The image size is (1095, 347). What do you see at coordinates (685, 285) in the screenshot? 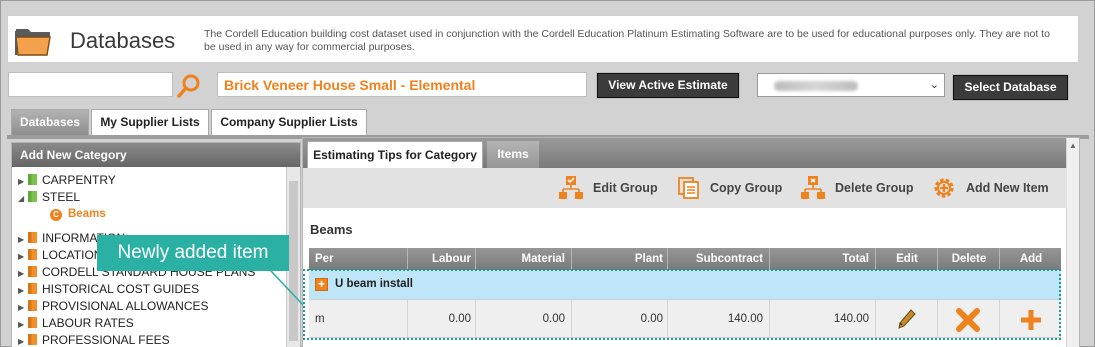
I see `group-row: + U beam install` at bounding box center [685, 285].